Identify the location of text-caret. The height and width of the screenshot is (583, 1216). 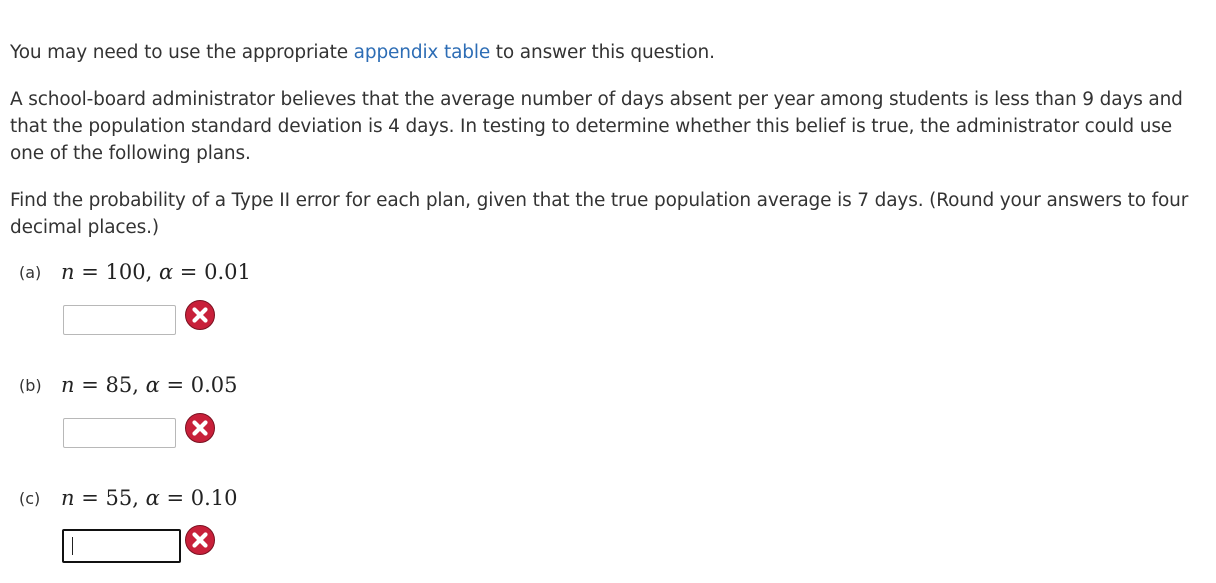
(72, 546).